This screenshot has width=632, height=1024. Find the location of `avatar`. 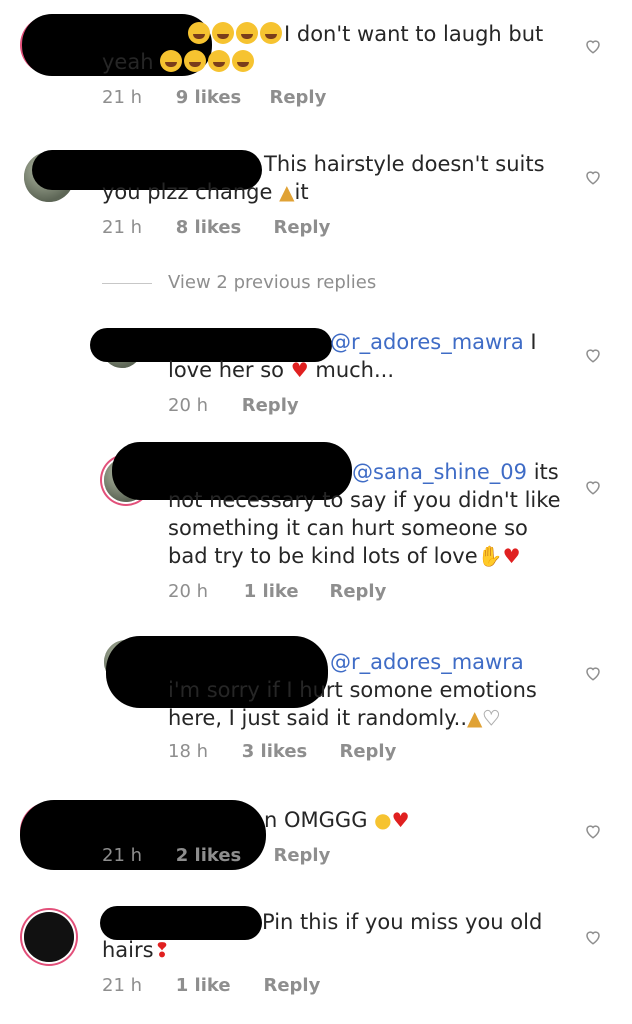

avatar is located at coordinates (49, 937).